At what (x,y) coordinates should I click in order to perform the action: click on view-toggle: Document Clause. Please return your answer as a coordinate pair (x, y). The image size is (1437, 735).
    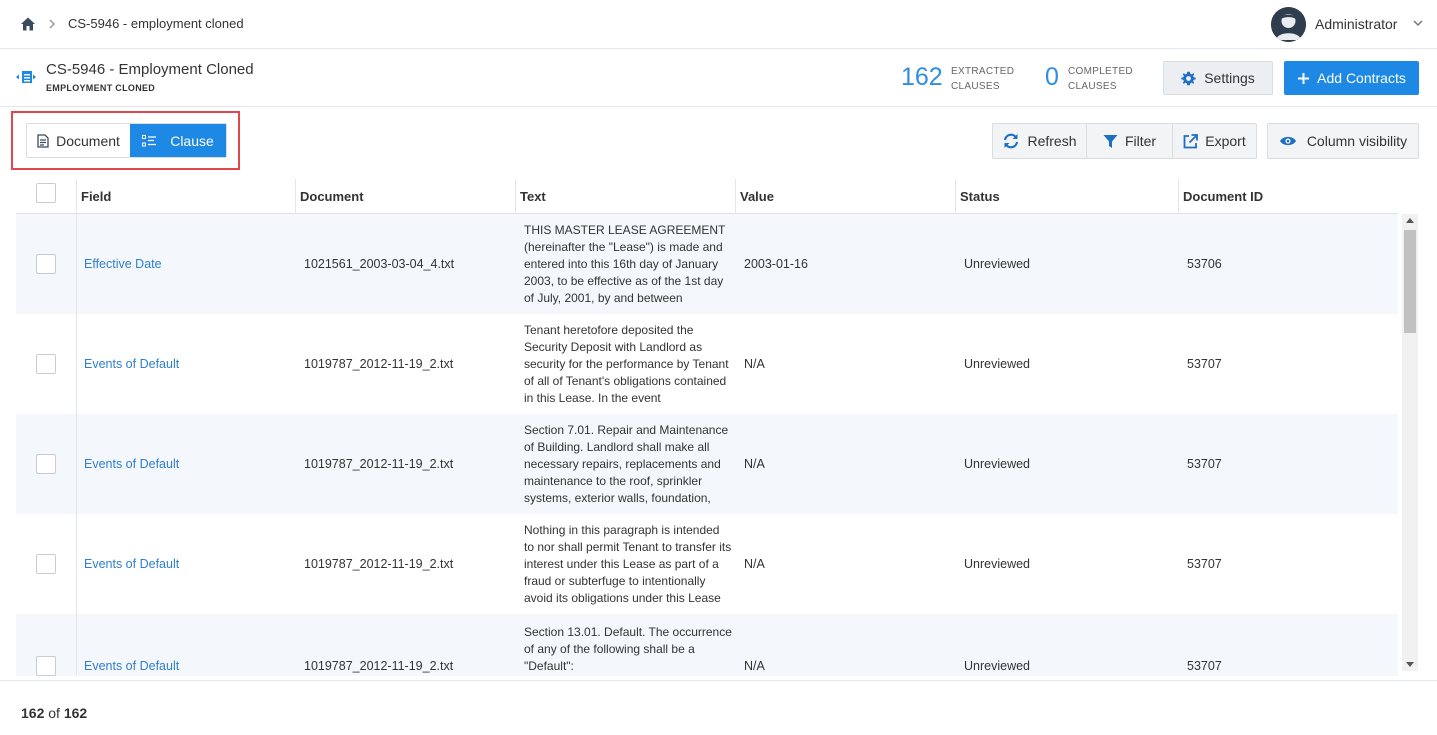
    Looking at the image, I should click on (126, 140).